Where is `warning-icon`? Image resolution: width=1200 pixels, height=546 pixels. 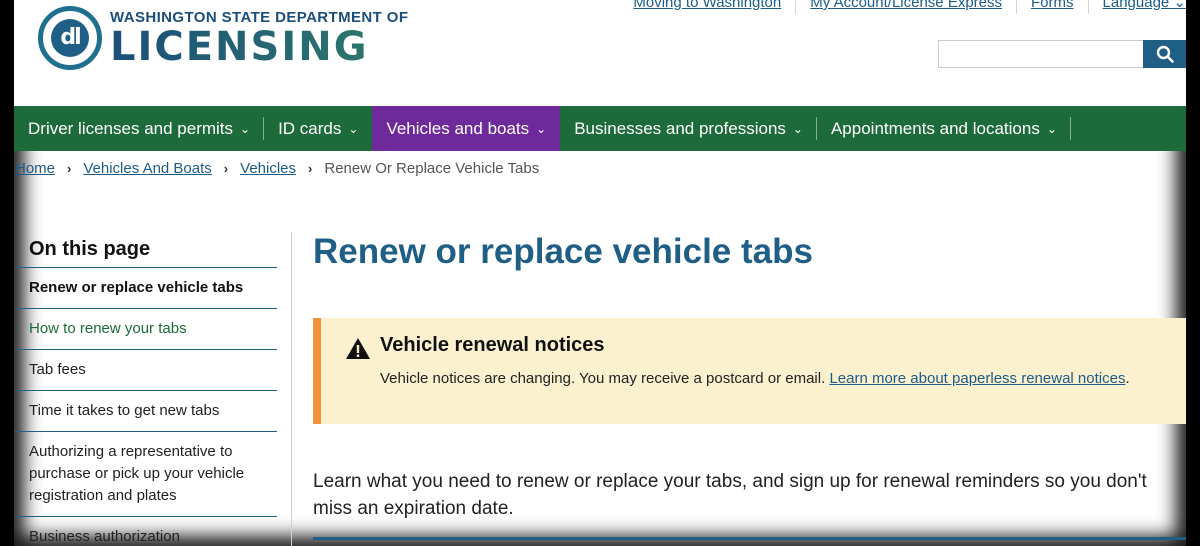
warning-icon is located at coordinates (358, 348).